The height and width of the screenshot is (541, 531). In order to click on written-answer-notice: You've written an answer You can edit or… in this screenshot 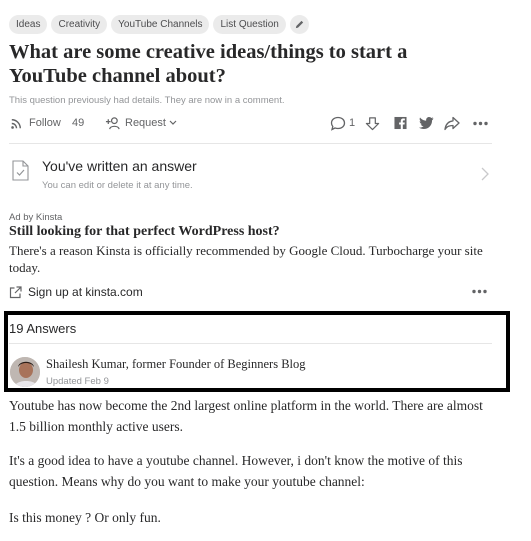, I will do `click(250, 174)`.